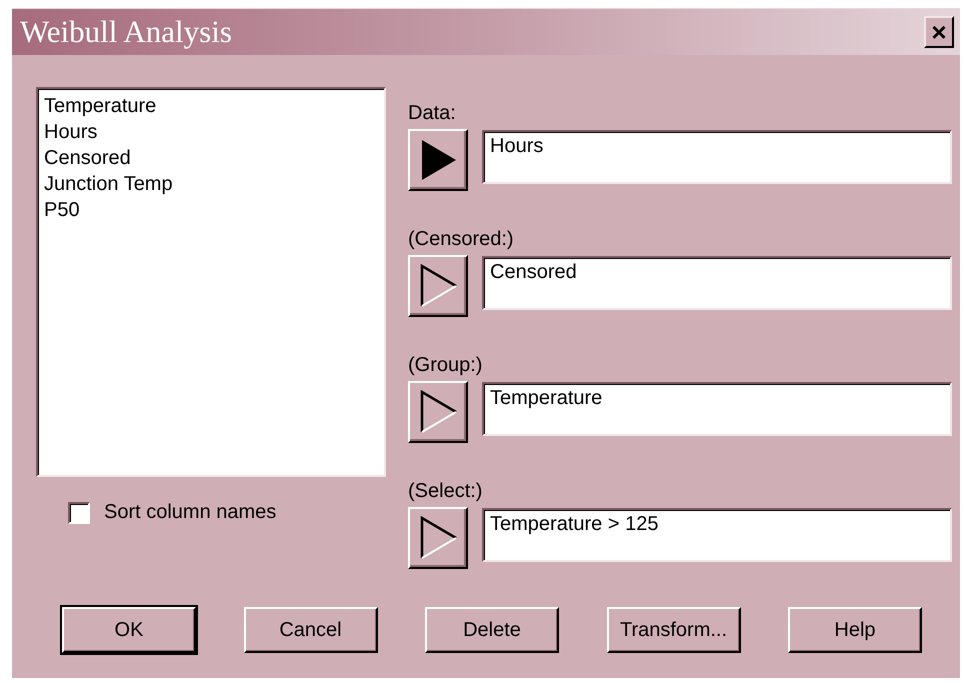  I want to click on input-field: Temperature, so click(717, 409).